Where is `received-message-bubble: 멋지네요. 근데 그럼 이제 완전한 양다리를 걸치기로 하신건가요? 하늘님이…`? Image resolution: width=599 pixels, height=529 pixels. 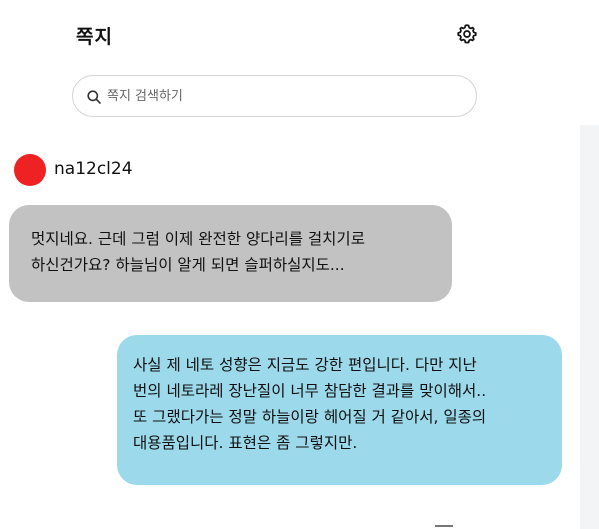
received-message-bubble: 멋지네요. 근데 그럼 이제 완전한 양다리를 걸치기로 하신건가요? 하늘님이… is located at coordinates (230, 253).